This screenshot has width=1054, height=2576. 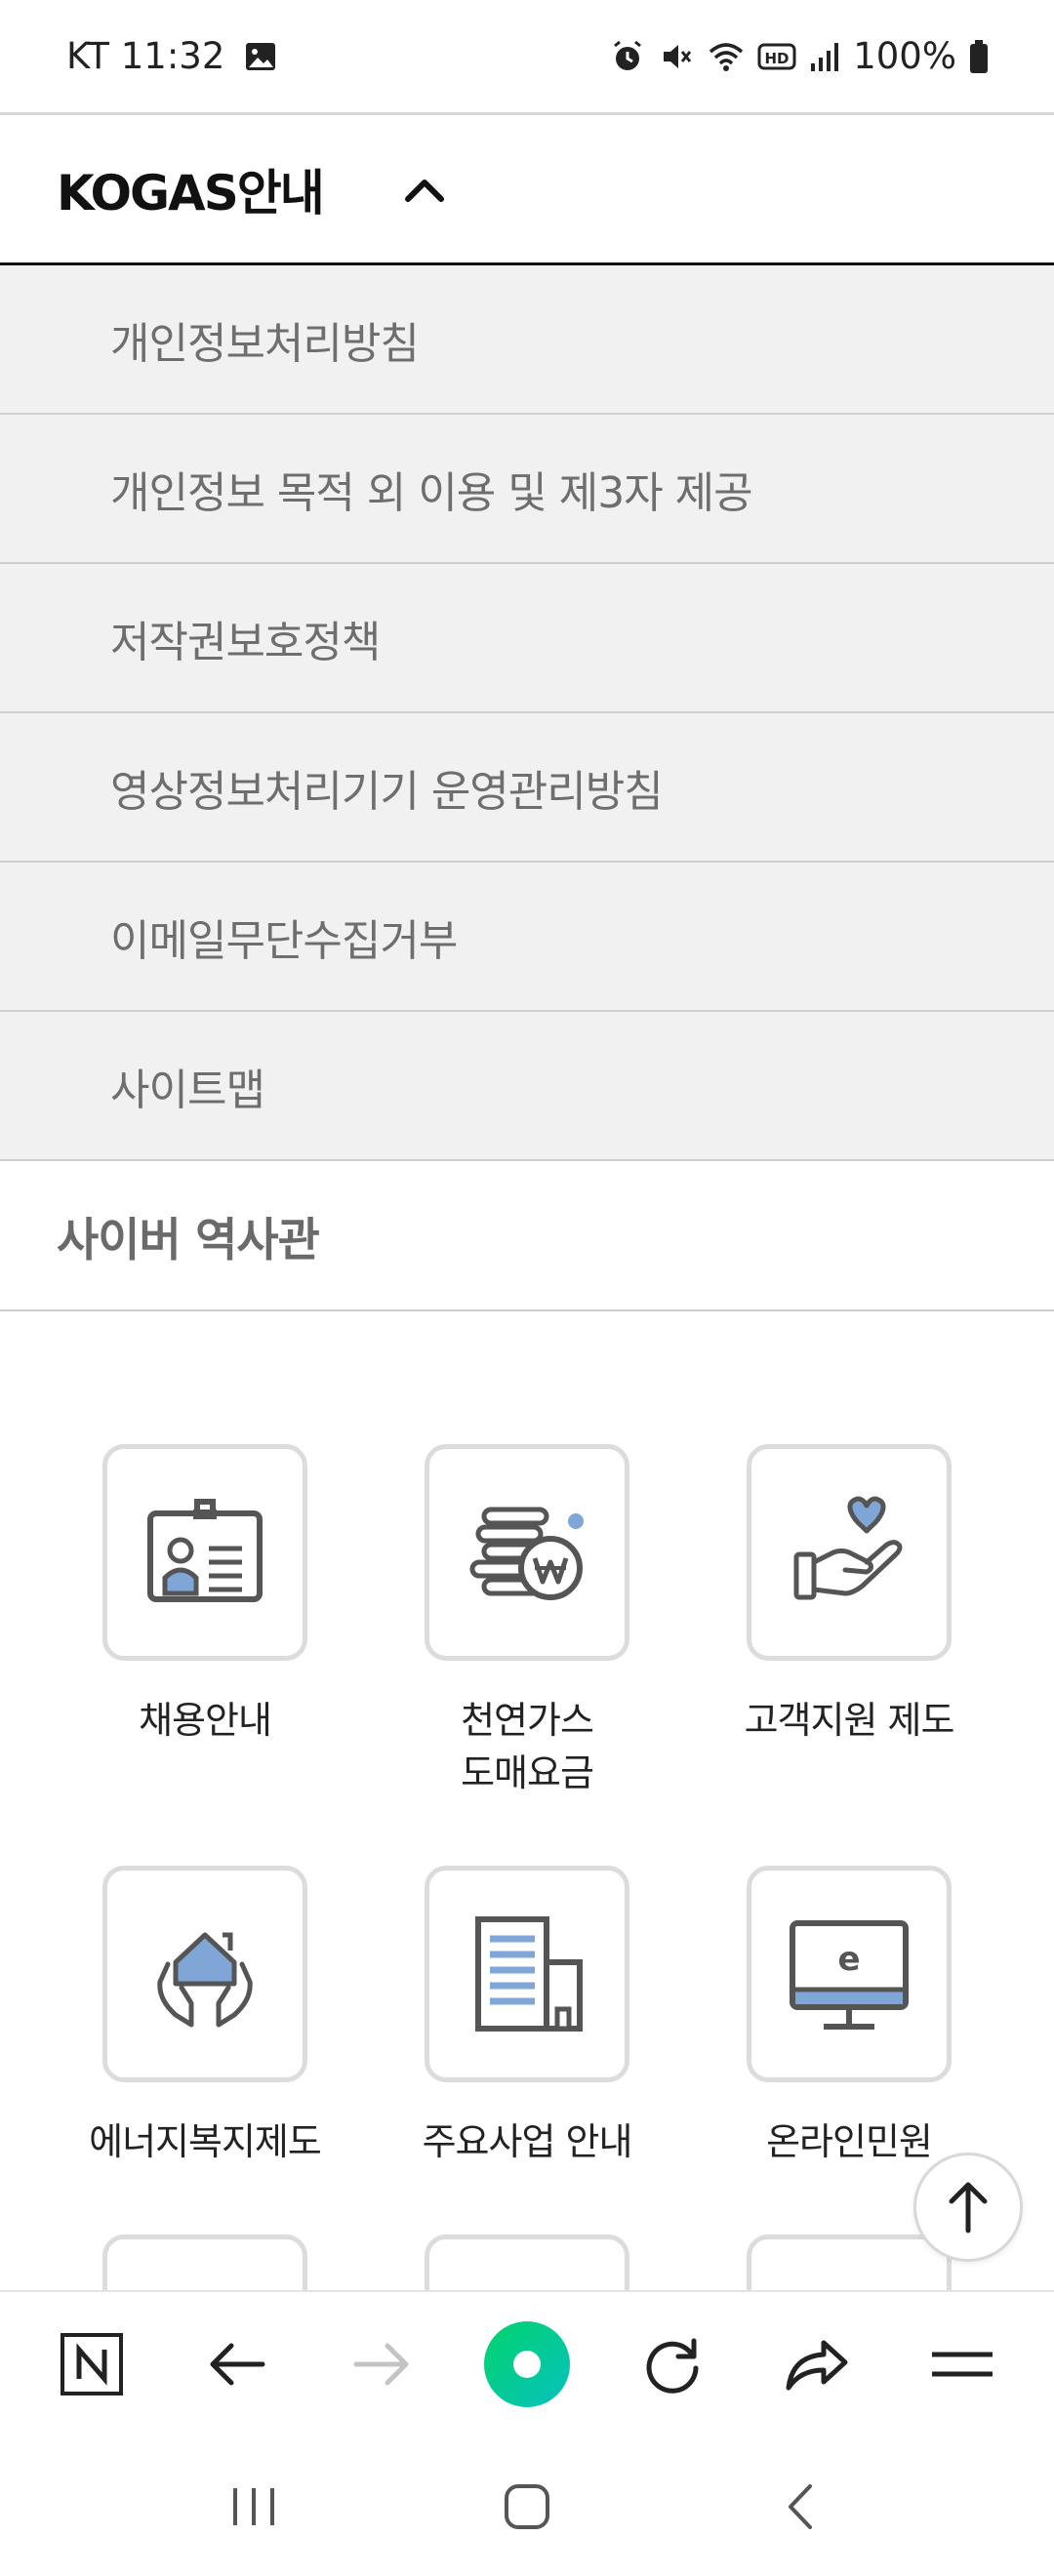 I want to click on quick-item-online-complaint: e 온라인민원, so click(x=849, y=2017).